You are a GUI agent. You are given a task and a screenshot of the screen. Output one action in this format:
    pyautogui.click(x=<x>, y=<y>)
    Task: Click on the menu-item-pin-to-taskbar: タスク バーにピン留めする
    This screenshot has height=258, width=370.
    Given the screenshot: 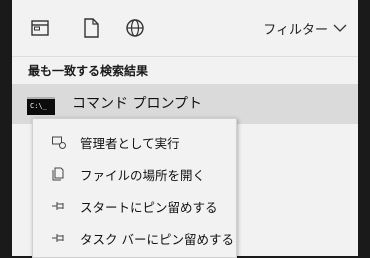 What is the action you would take?
    pyautogui.click(x=135, y=238)
    